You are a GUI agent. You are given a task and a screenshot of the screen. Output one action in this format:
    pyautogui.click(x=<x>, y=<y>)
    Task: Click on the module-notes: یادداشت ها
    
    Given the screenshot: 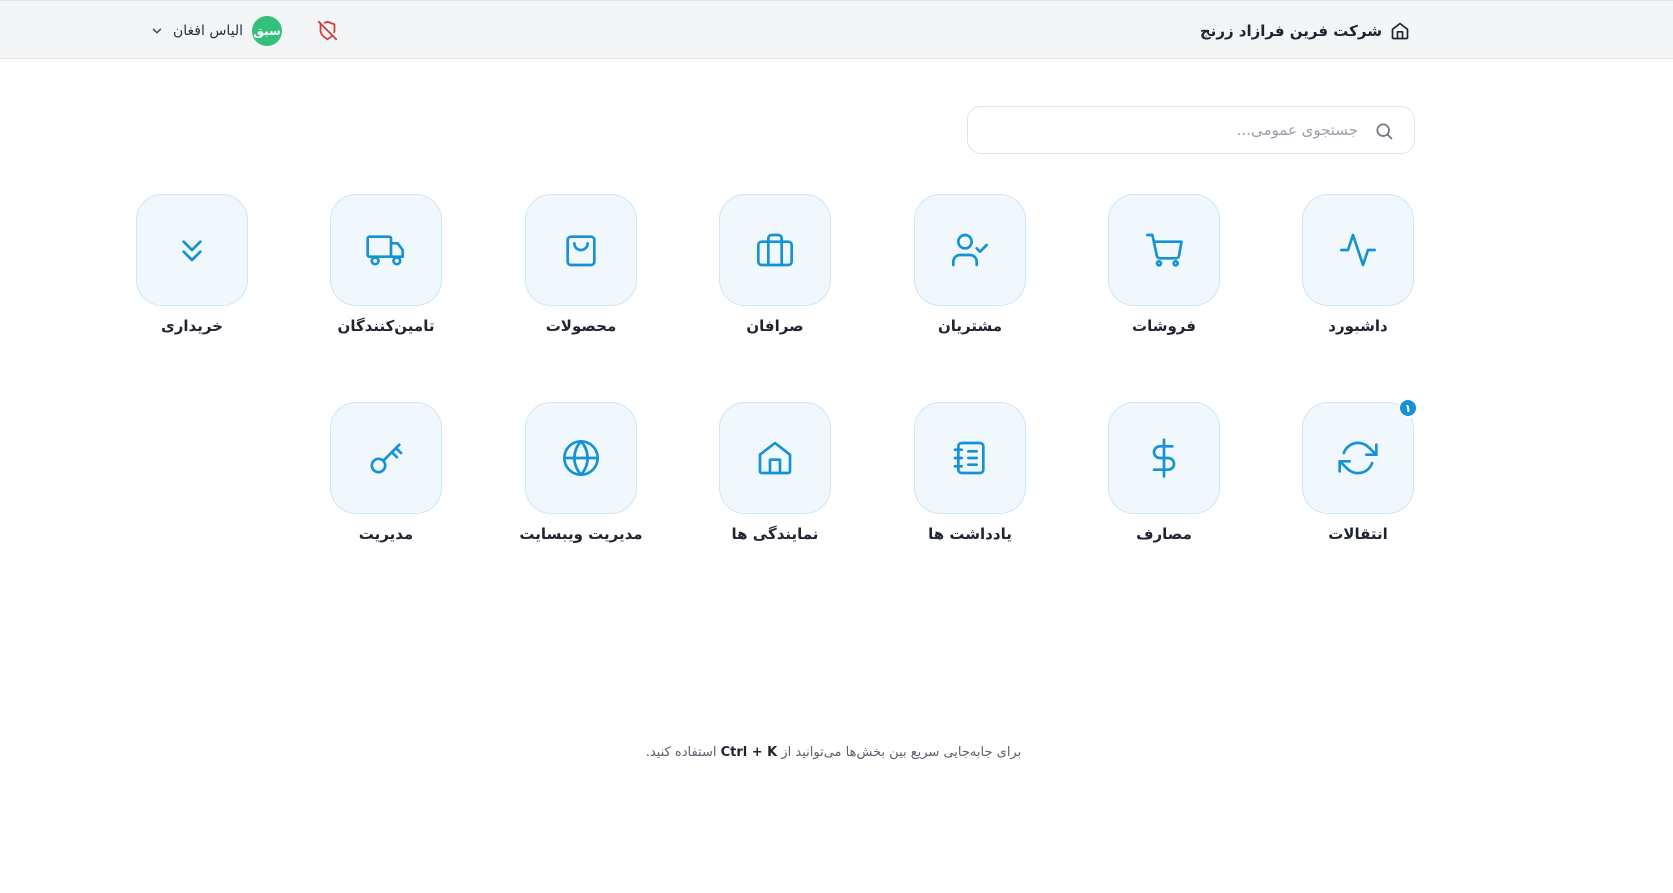 What is the action you would take?
    pyautogui.click(x=970, y=477)
    